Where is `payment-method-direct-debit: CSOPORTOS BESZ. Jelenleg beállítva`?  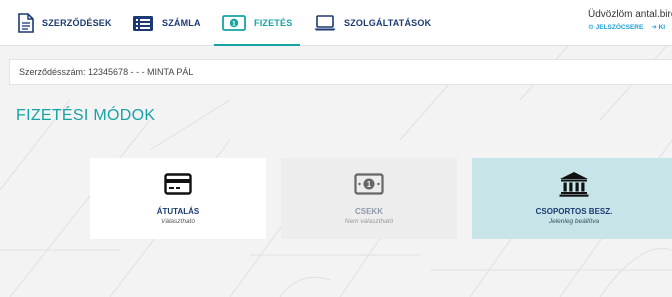 payment-method-direct-debit: CSOPORTOS BESZ. Jelenleg beállítva is located at coordinates (572, 198).